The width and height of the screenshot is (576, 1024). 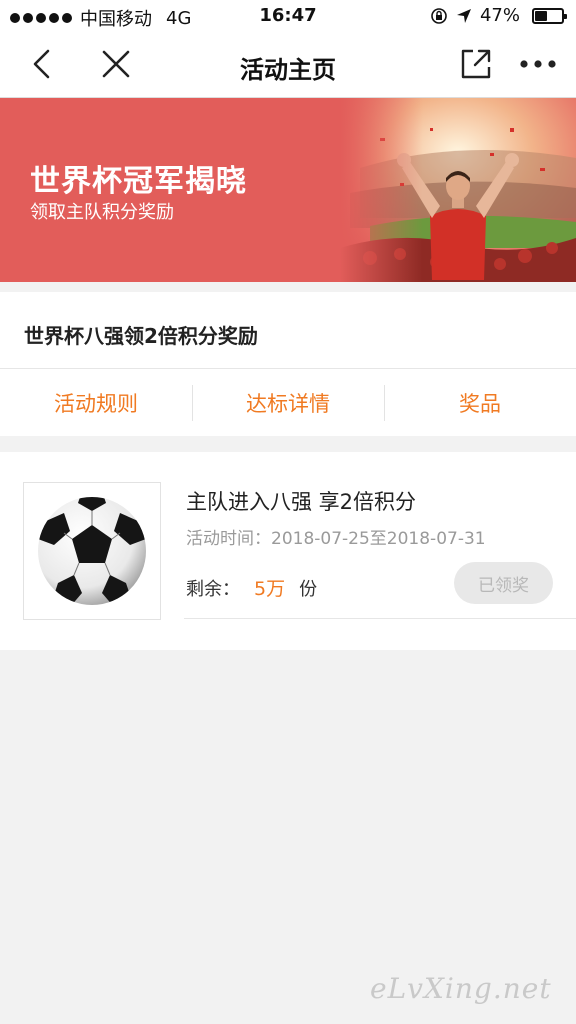 What do you see at coordinates (213, 589) in the screenshot?
I see `remain-label: 剩余：` at bounding box center [213, 589].